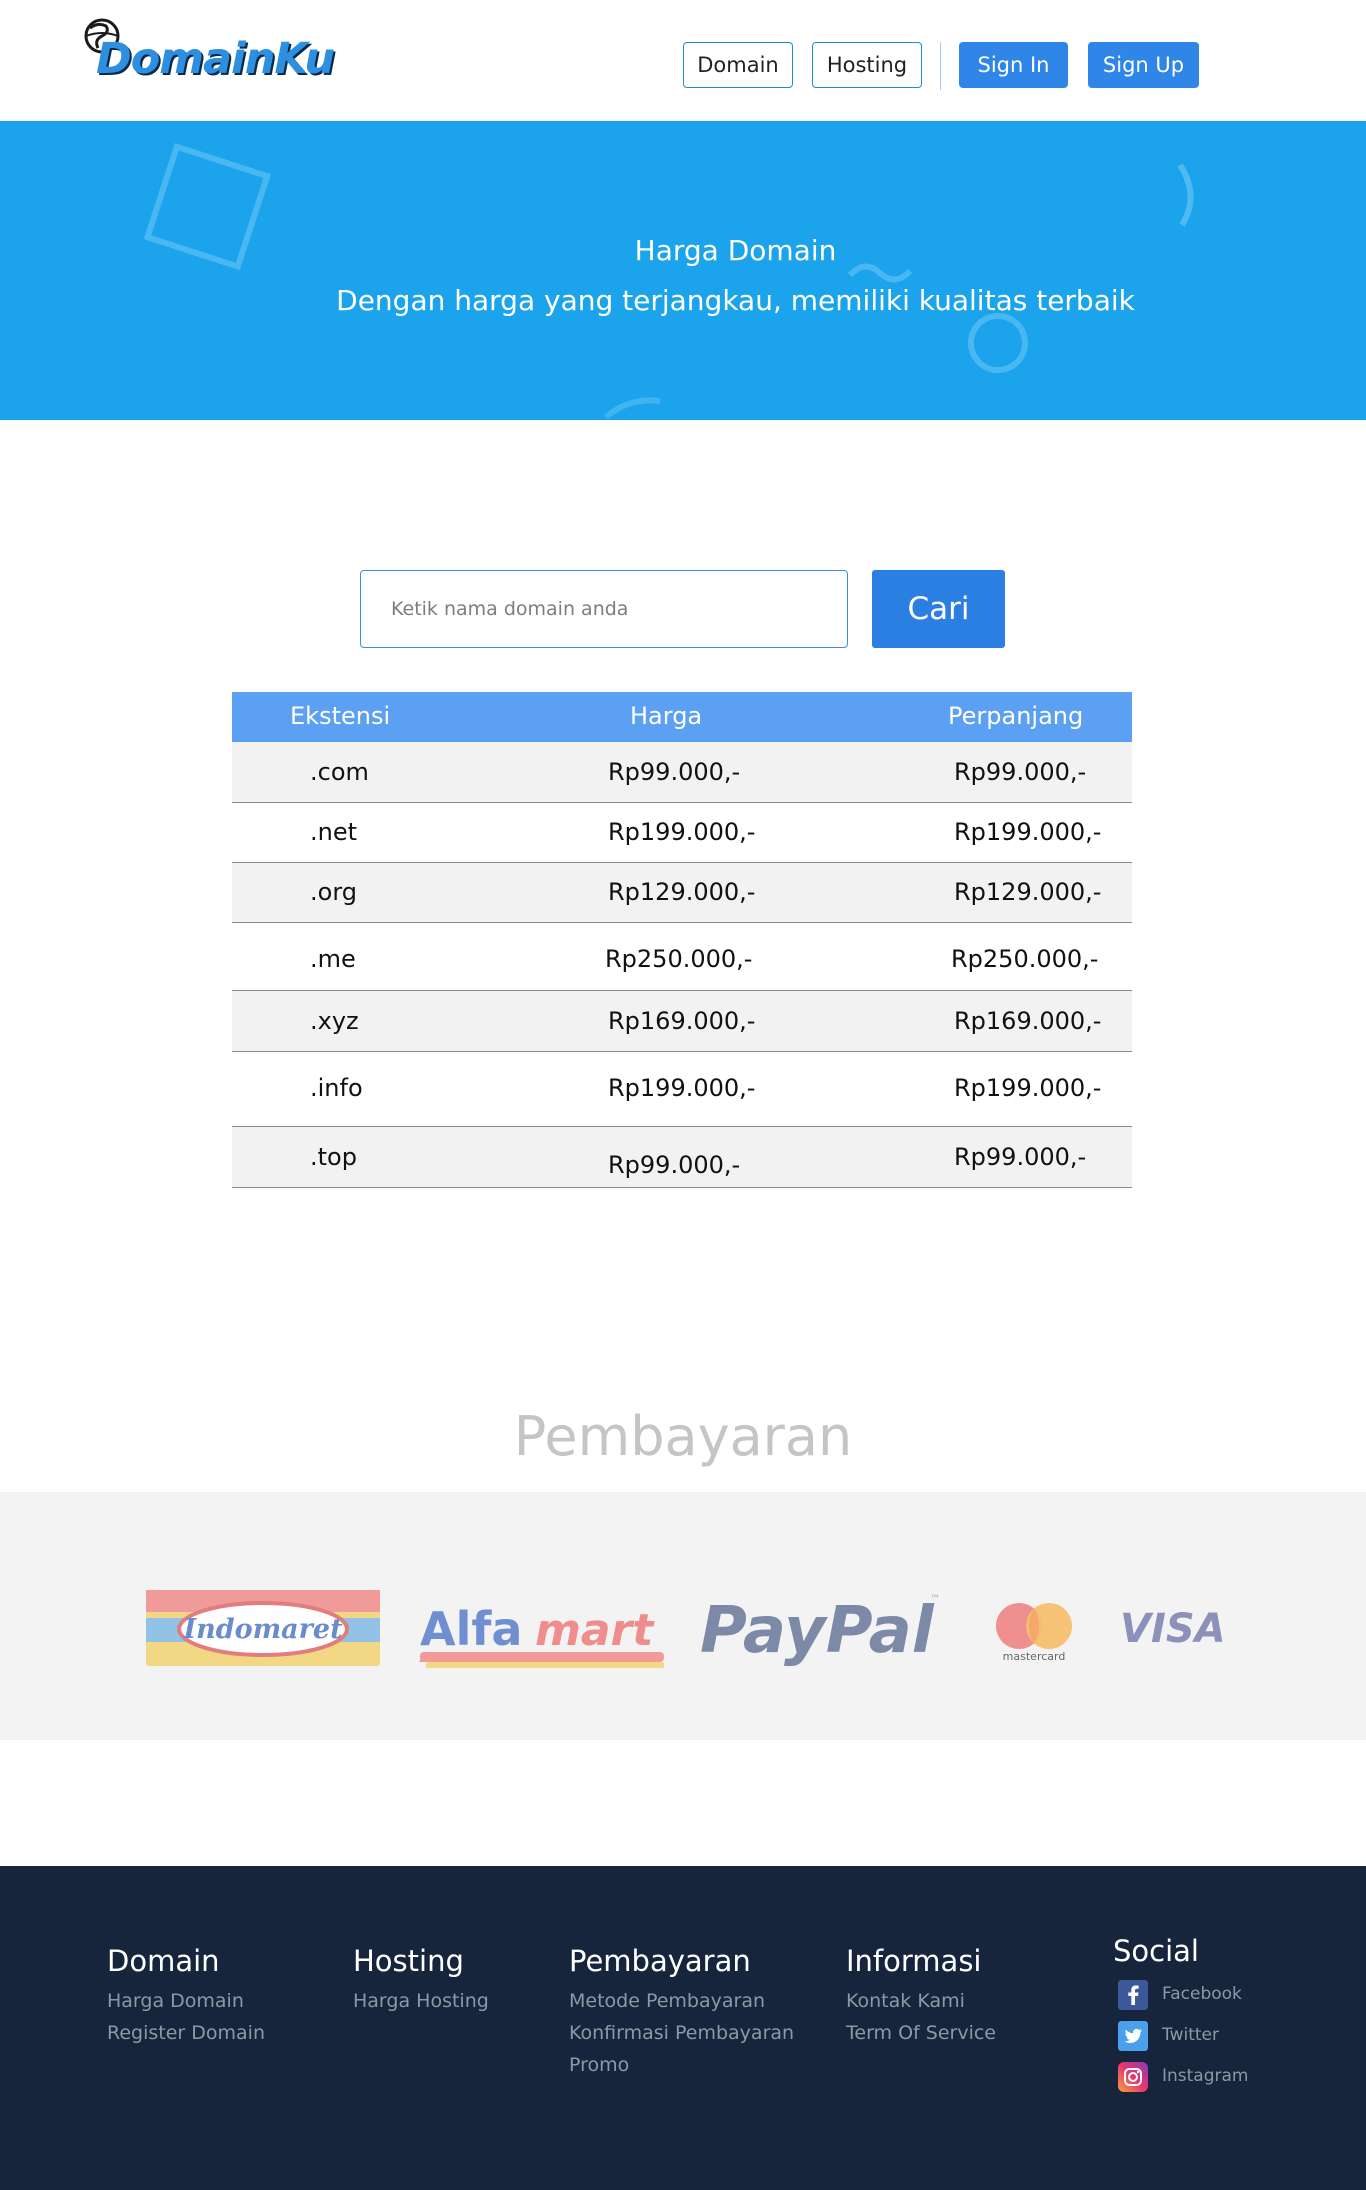 The height and width of the screenshot is (2190, 1366). Describe the element at coordinates (1133, 2036) in the screenshot. I see `twitter-icon` at that location.